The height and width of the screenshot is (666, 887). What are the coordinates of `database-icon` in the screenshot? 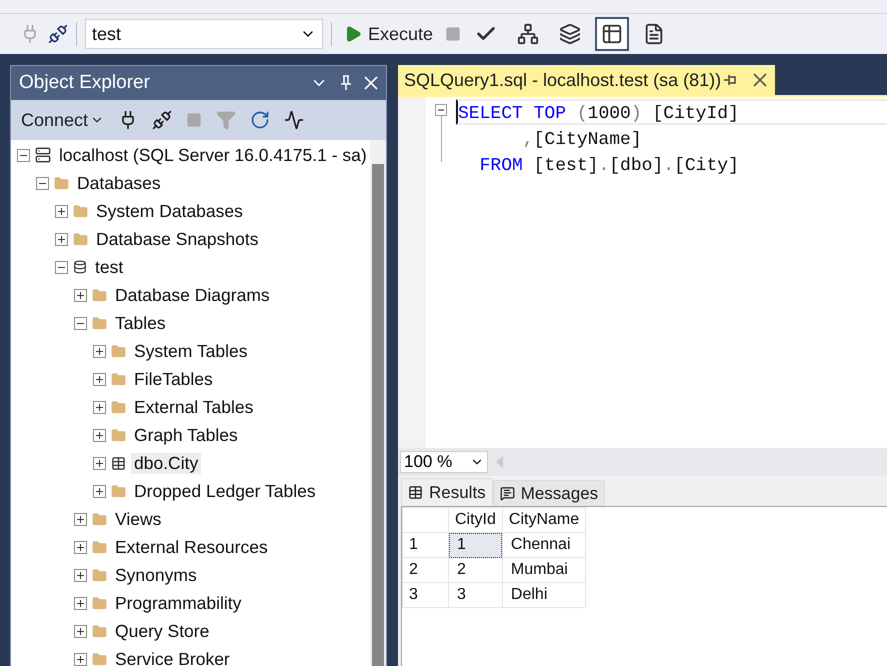 It's located at (80, 267).